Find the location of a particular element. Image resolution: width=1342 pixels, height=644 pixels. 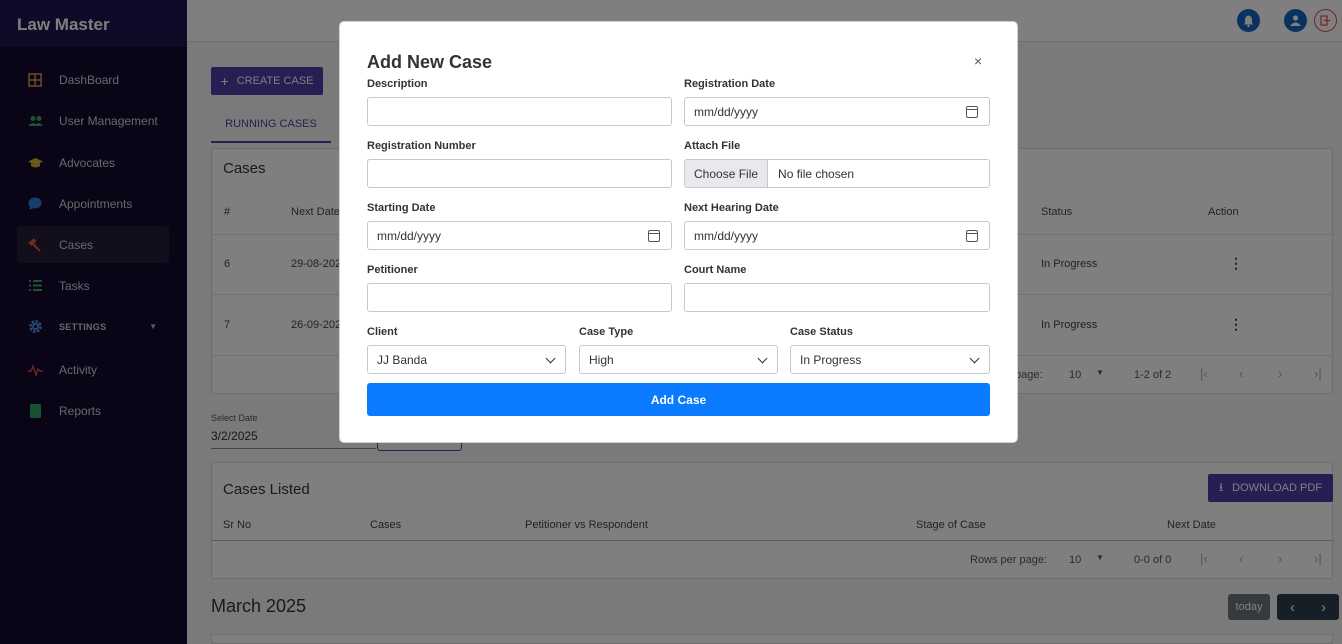

starting-date-field: mm/dd/yyyy is located at coordinates (519, 235).